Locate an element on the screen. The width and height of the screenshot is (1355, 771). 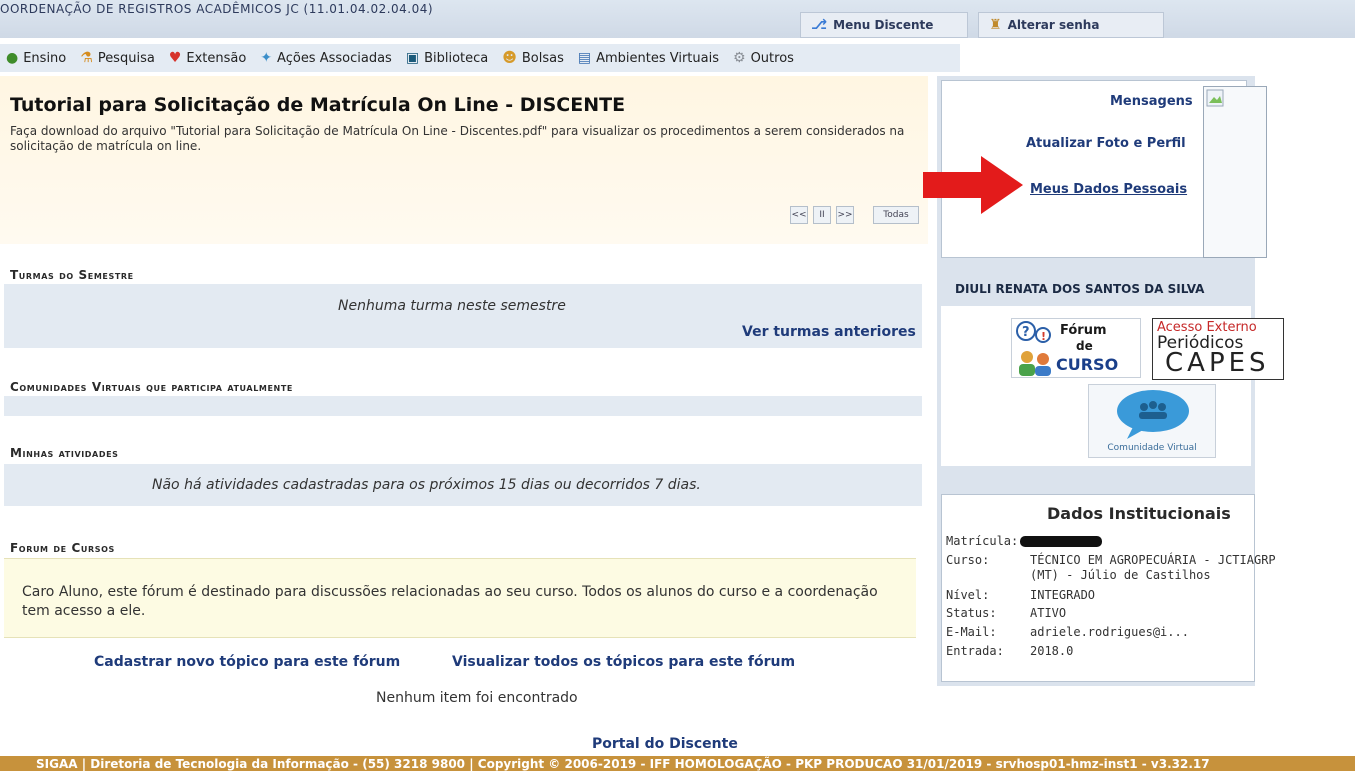
menu-extensao: ♥ Extensão is located at coordinates (208, 58).